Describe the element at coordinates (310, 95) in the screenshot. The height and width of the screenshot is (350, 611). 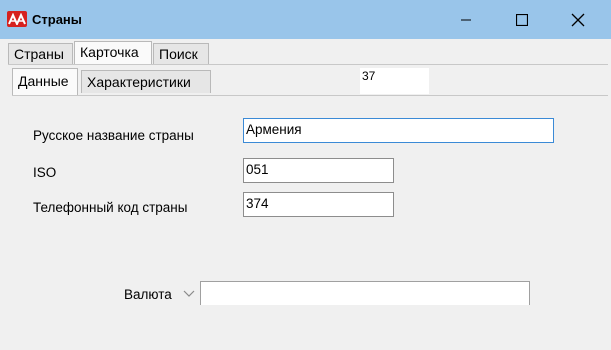
I see `subtab-strip-divider` at that location.